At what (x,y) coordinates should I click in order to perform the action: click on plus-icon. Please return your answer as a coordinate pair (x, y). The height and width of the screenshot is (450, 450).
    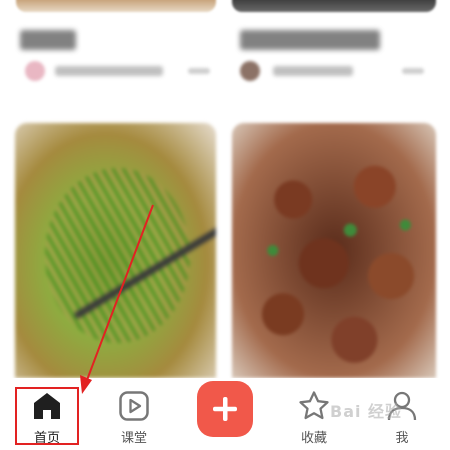
    Looking at the image, I should click on (225, 409).